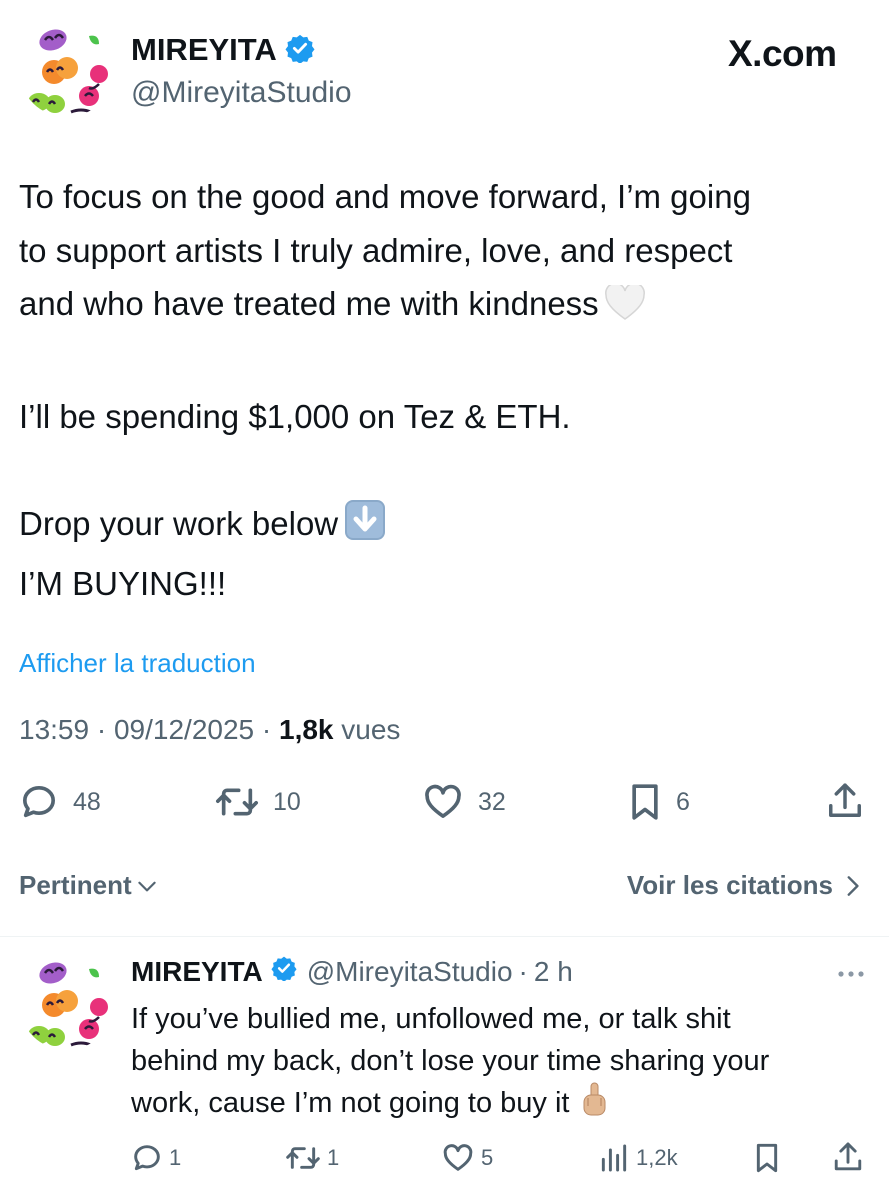 Image resolution: width=889 pixels, height=1200 pixels. I want to click on reply-line: work, cause I’m not going to buy it, so click(501, 1106).